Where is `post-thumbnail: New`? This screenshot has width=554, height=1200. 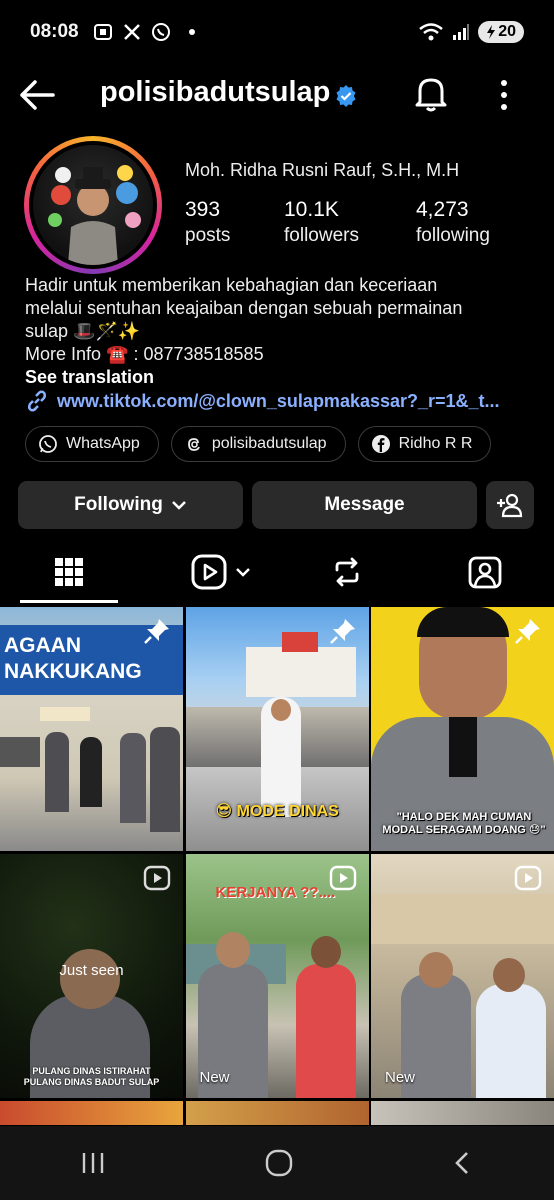
post-thumbnail: New is located at coordinates (462, 976).